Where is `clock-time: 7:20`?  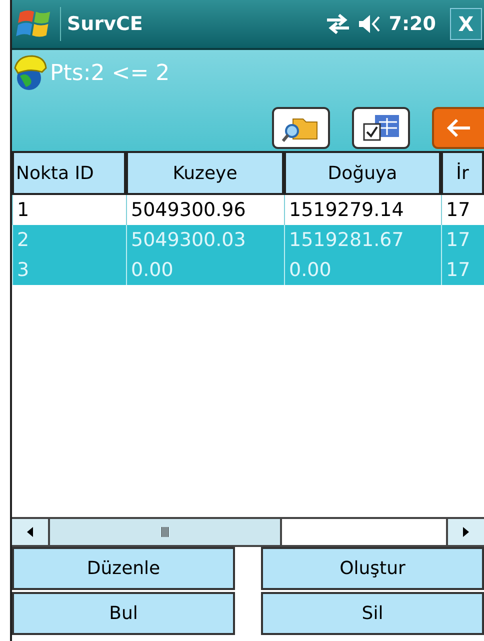
clock-time: 7:20 is located at coordinates (412, 24).